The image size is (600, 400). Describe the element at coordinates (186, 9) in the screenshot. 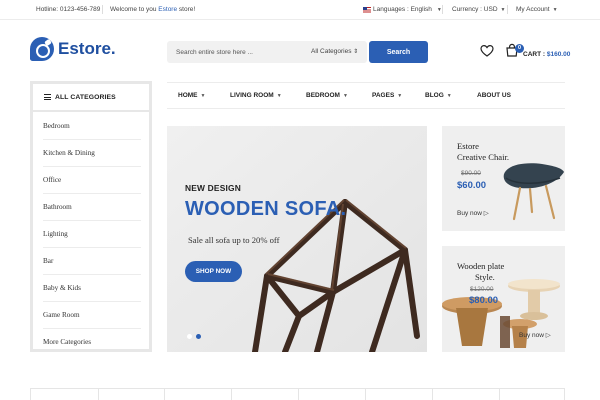

I see `welcome-suffix: store!` at that location.